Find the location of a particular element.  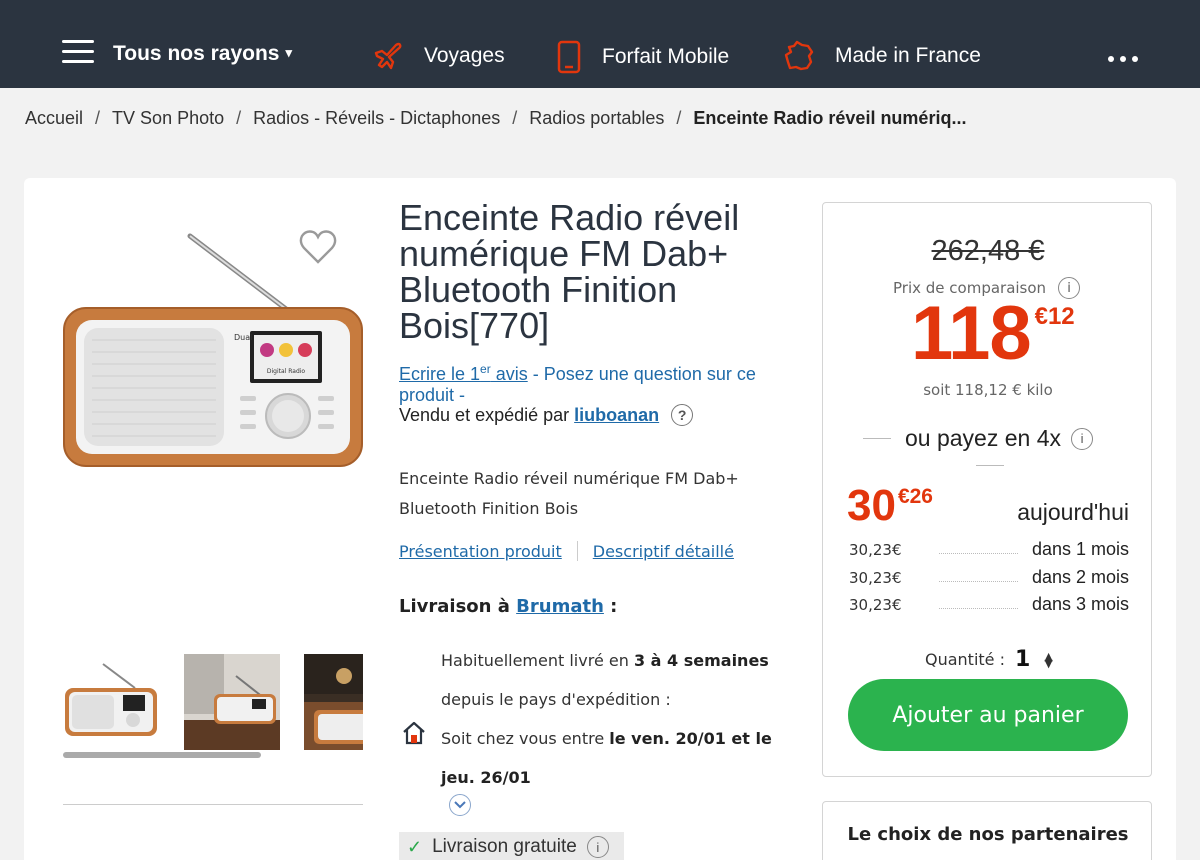

thumbnail-scrollbar is located at coordinates (162, 755).